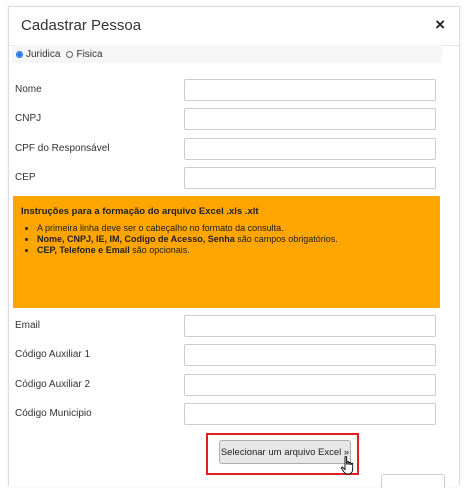 The height and width of the screenshot is (488, 466). What do you see at coordinates (234, 26) in the screenshot?
I see `modal-header: Cadastrar Pessoa ×` at bounding box center [234, 26].